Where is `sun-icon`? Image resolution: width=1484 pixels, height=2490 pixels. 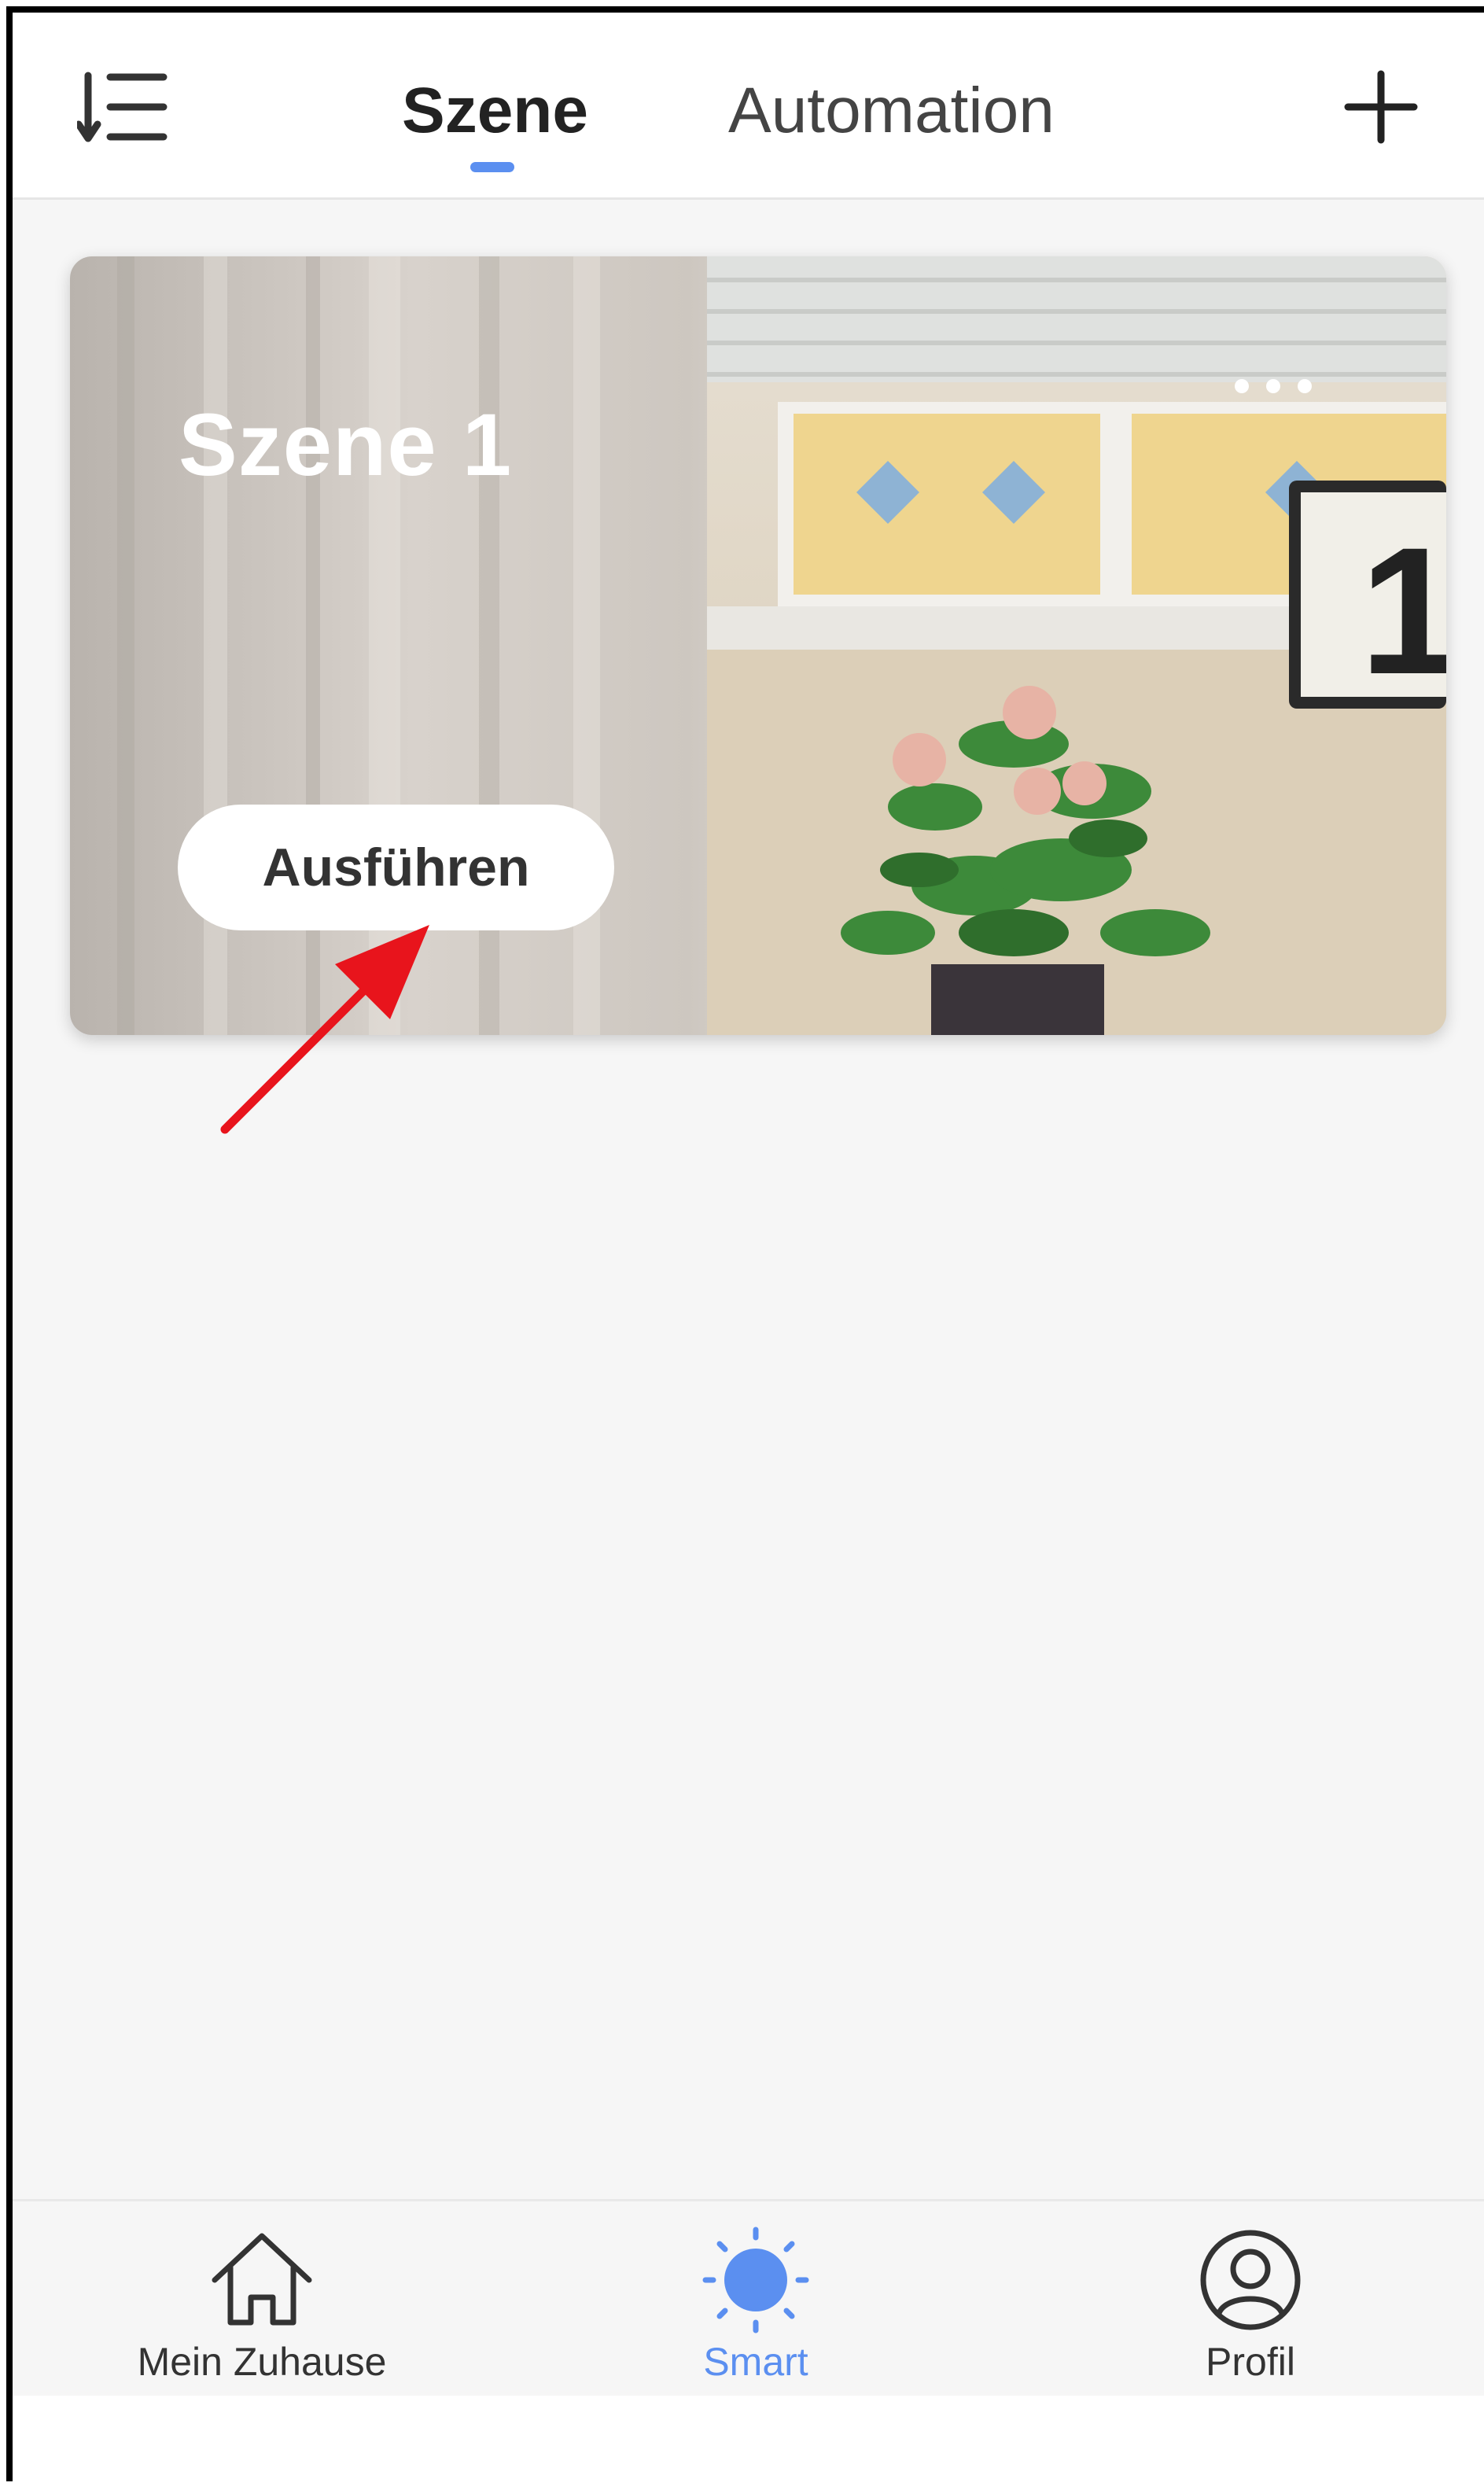
sun-icon is located at coordinates (755, 2280).